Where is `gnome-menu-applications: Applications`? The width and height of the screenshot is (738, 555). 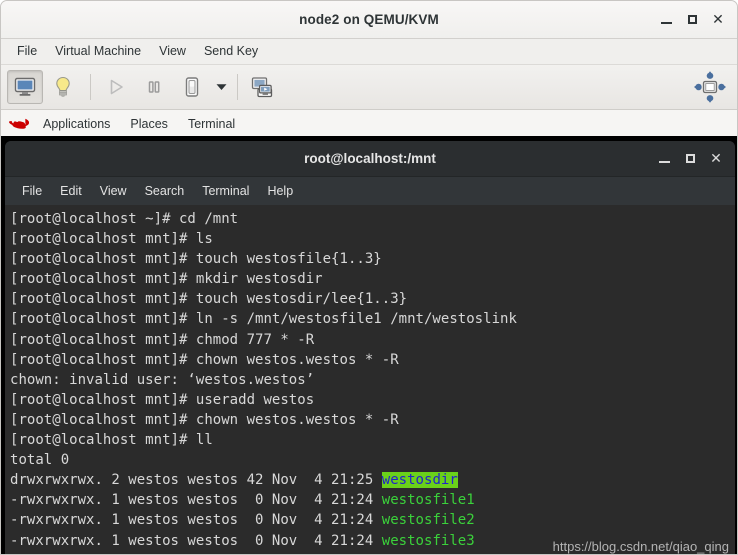
gnome-menu-applications: Applications is located at coordinates (76, 124).